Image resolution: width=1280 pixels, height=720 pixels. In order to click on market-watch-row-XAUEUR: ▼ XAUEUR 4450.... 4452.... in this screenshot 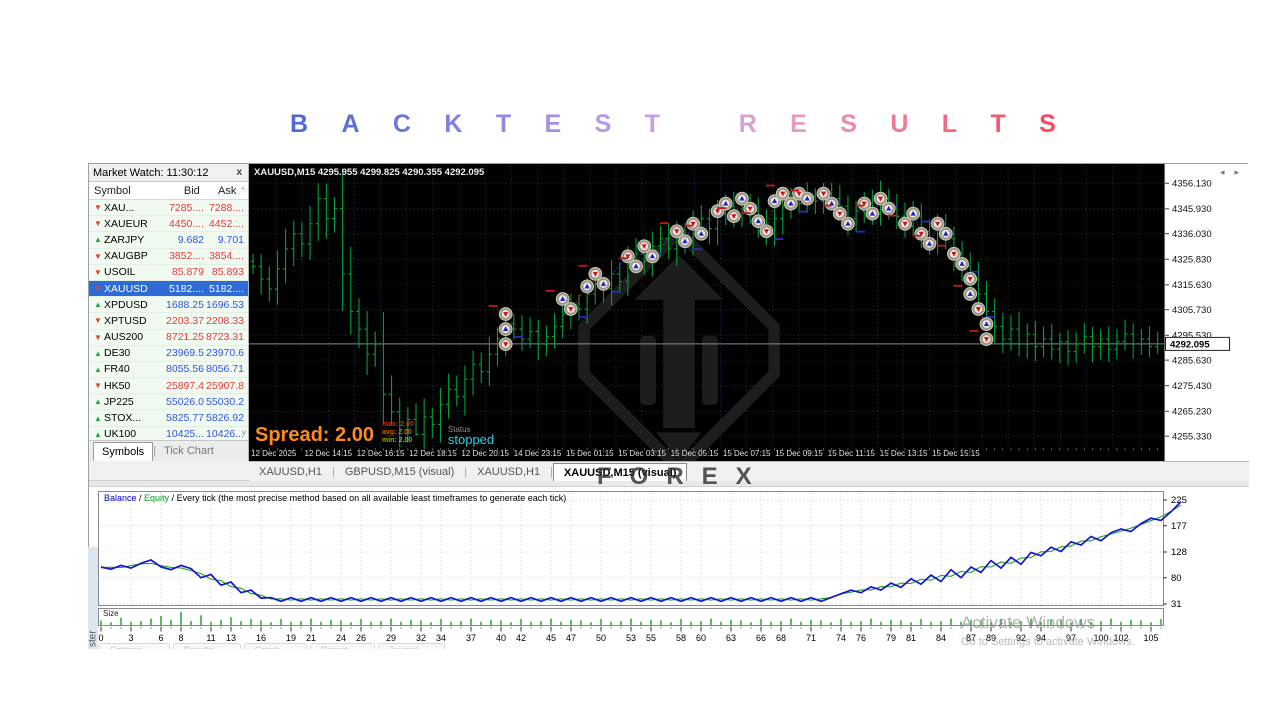, I will do `click(168, 224)`.